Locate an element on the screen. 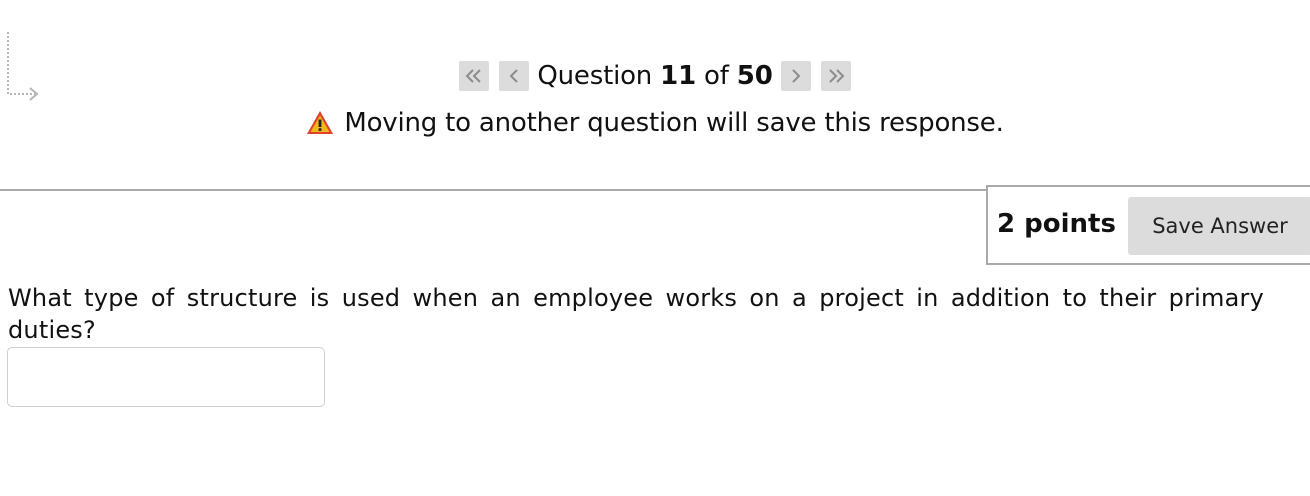 The width and height of the screenshot is (1310, 496). question-counter: Question 11 of 50 is located at coordinates (654, 76).